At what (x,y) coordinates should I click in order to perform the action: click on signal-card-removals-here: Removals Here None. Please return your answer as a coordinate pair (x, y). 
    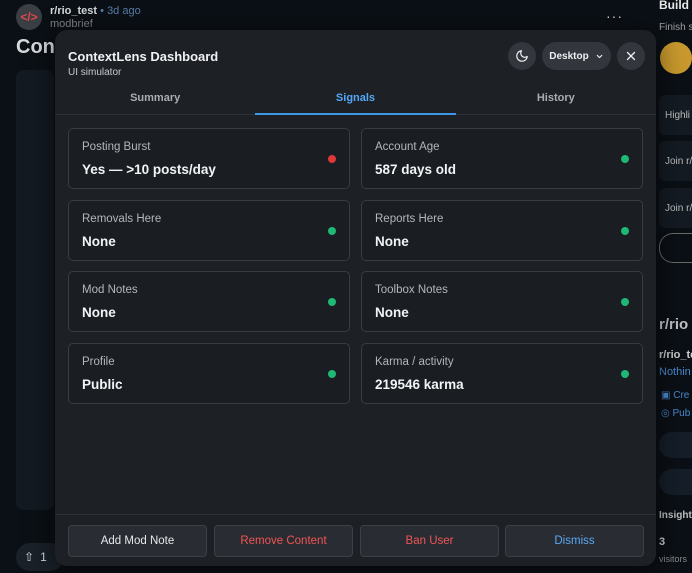
    Looking at the image, I should click on (209, 230).